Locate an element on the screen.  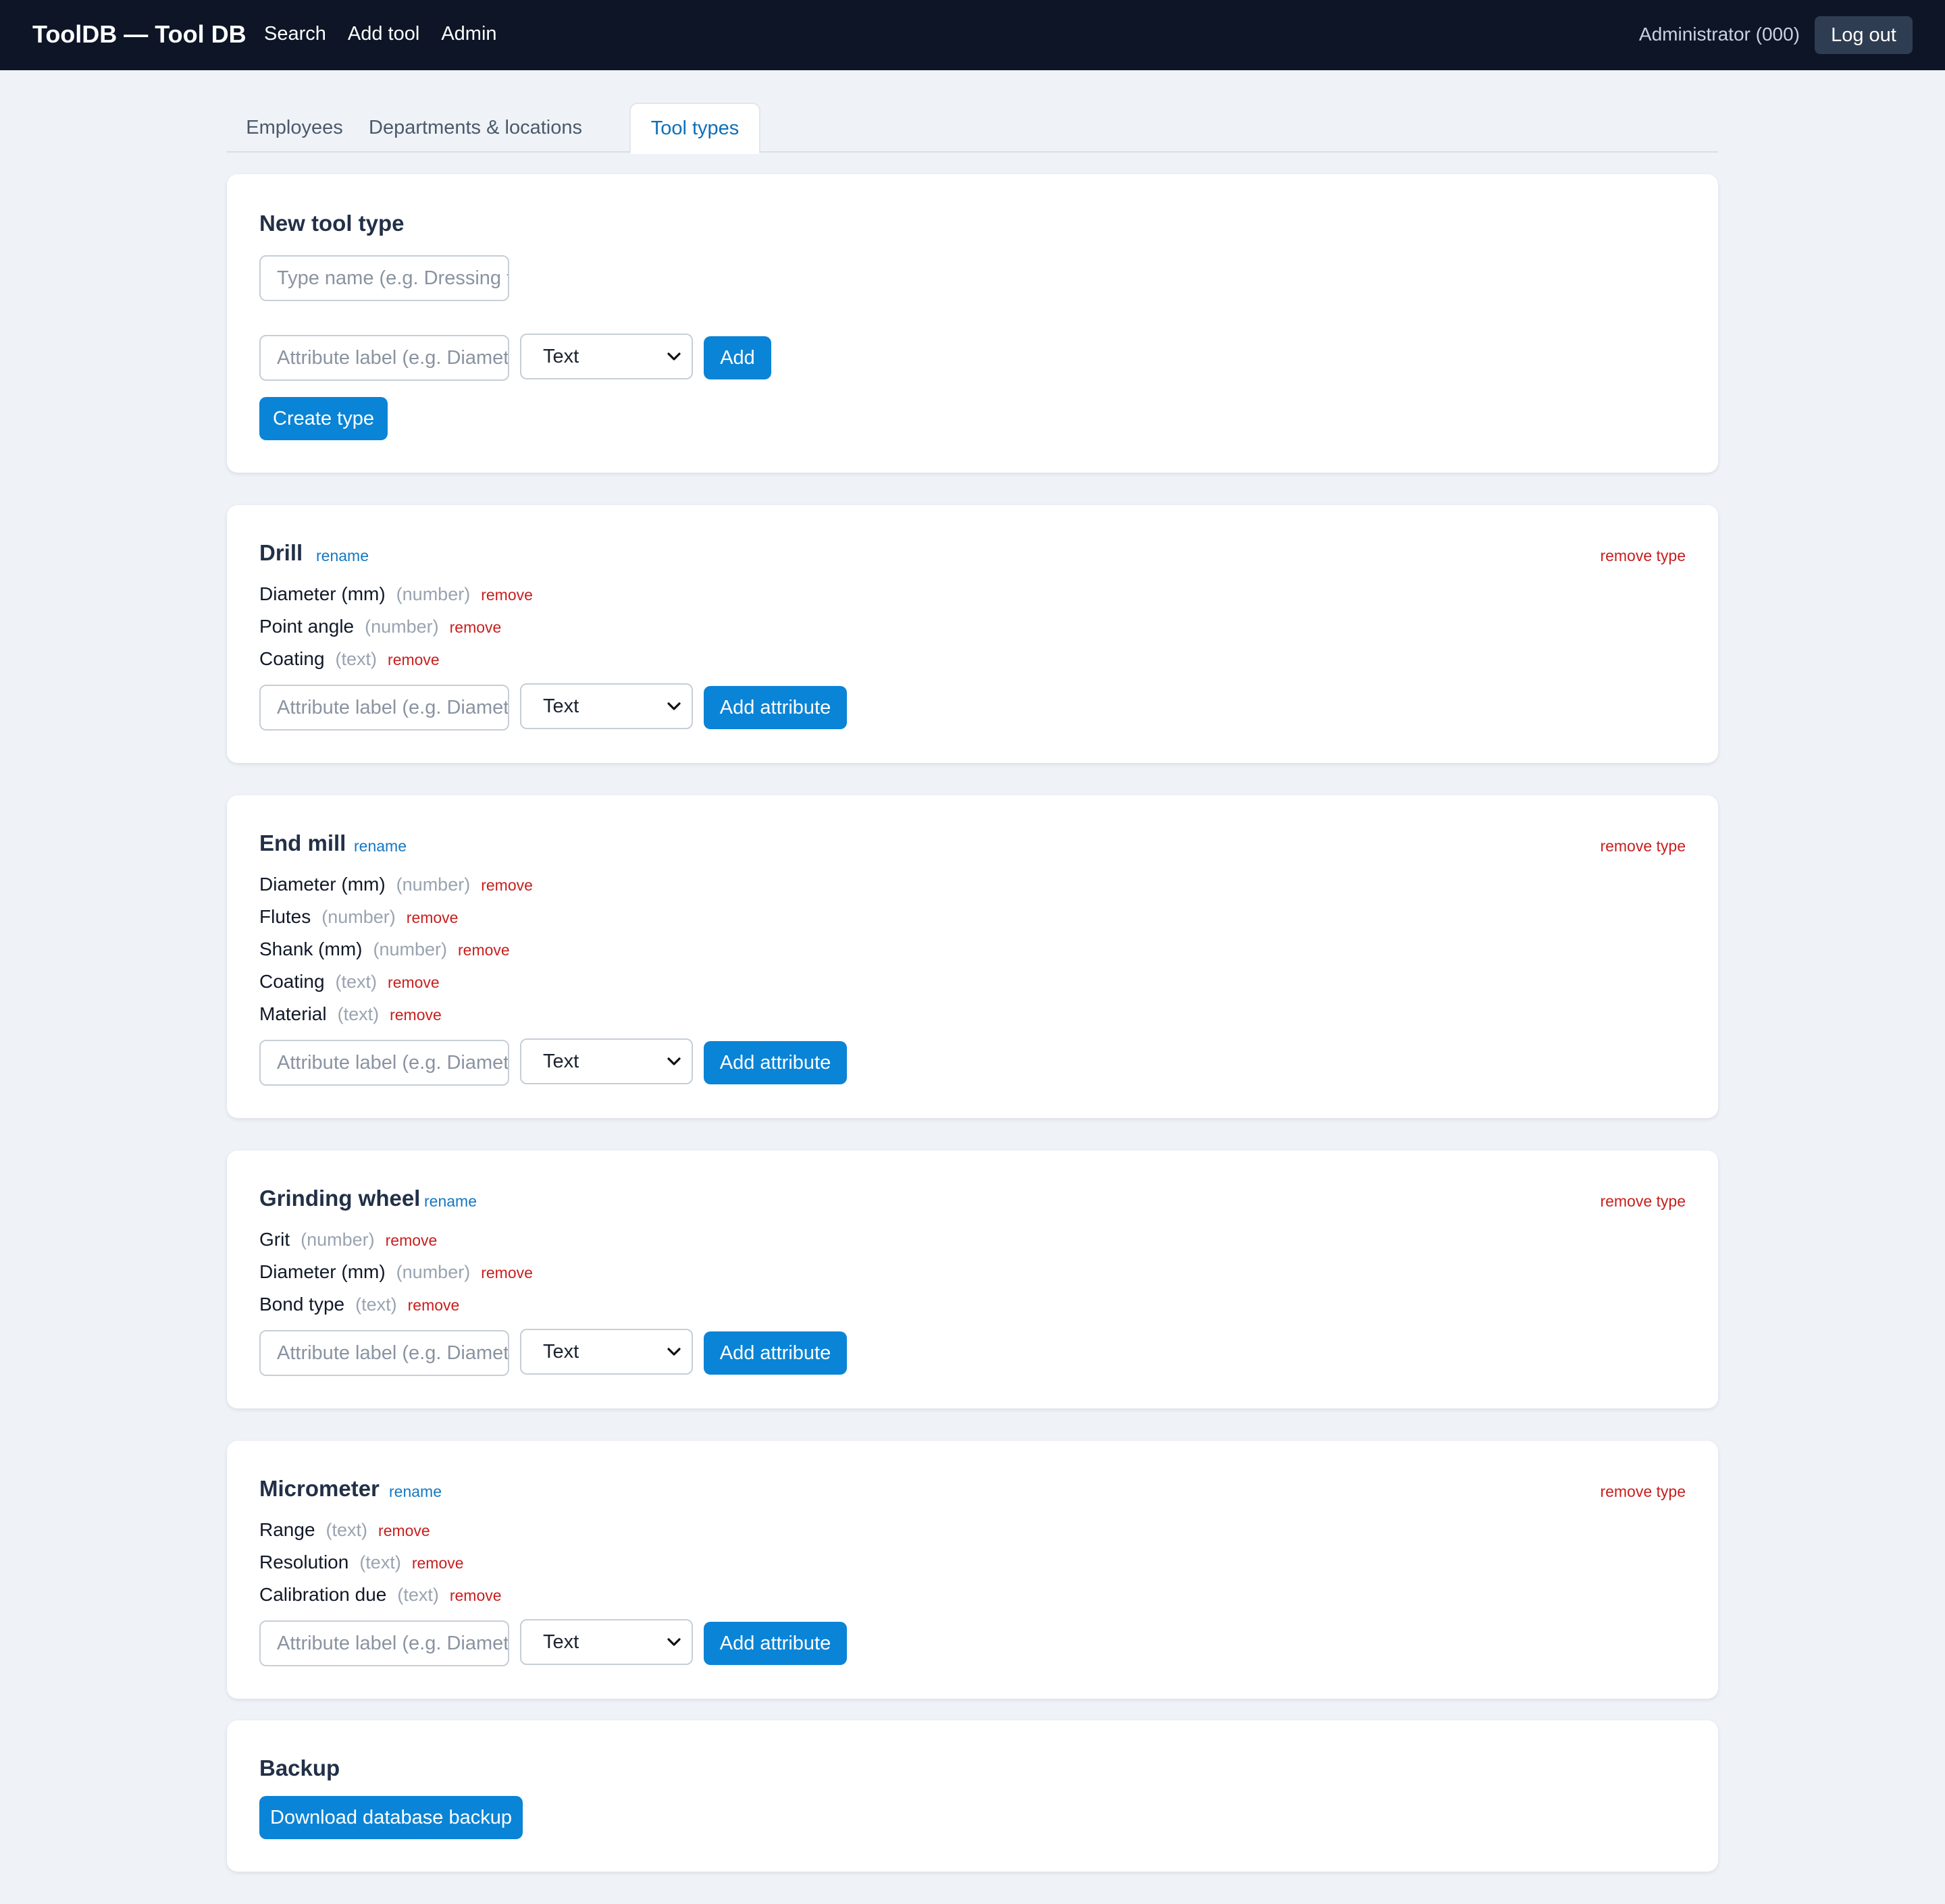
type-name: Grinding wheel is located at coordinates (340, 1198).